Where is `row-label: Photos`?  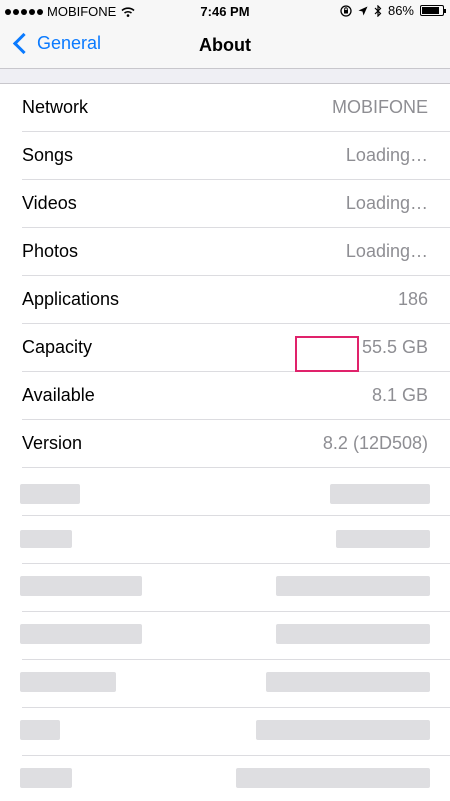
row-label: Photos is located at coordinates (50, 251).